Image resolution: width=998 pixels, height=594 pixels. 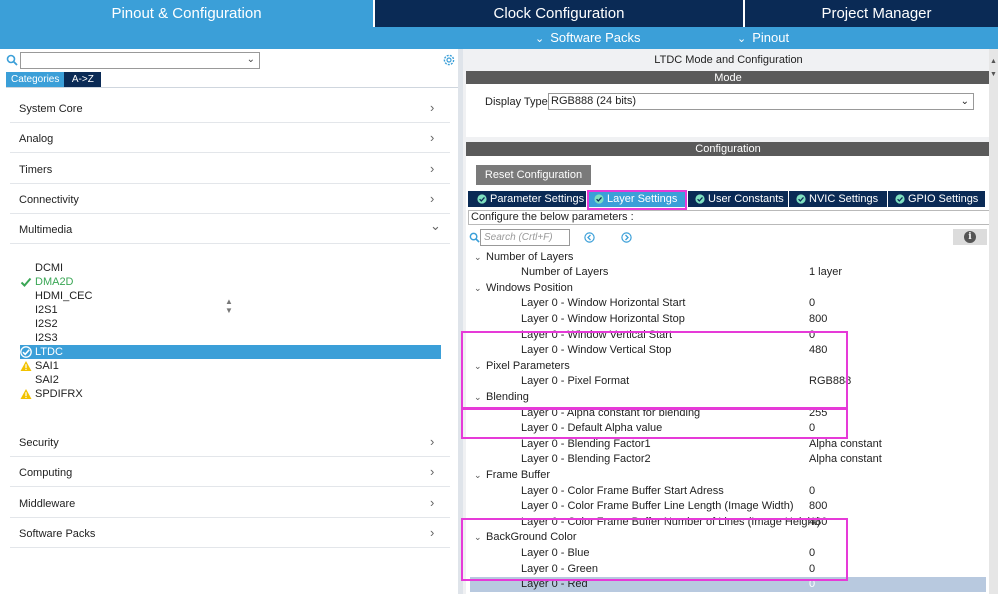 I want to click on tab-a-z: A->Z, so click(x=83, y=79).